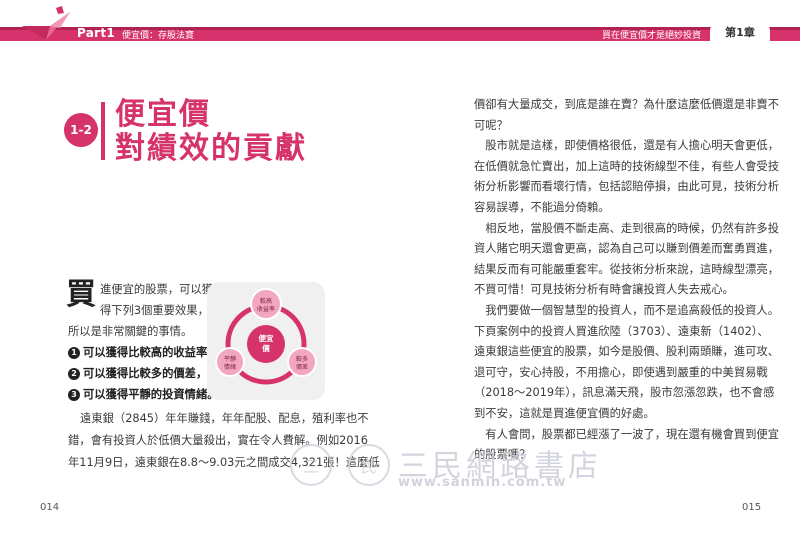 The height and width of the screenshot is (541, 800). I want to click on cycle-diagram: 便宜 價 較高 收益率 較多 價差 平靜 情緒, so click(266, 336).